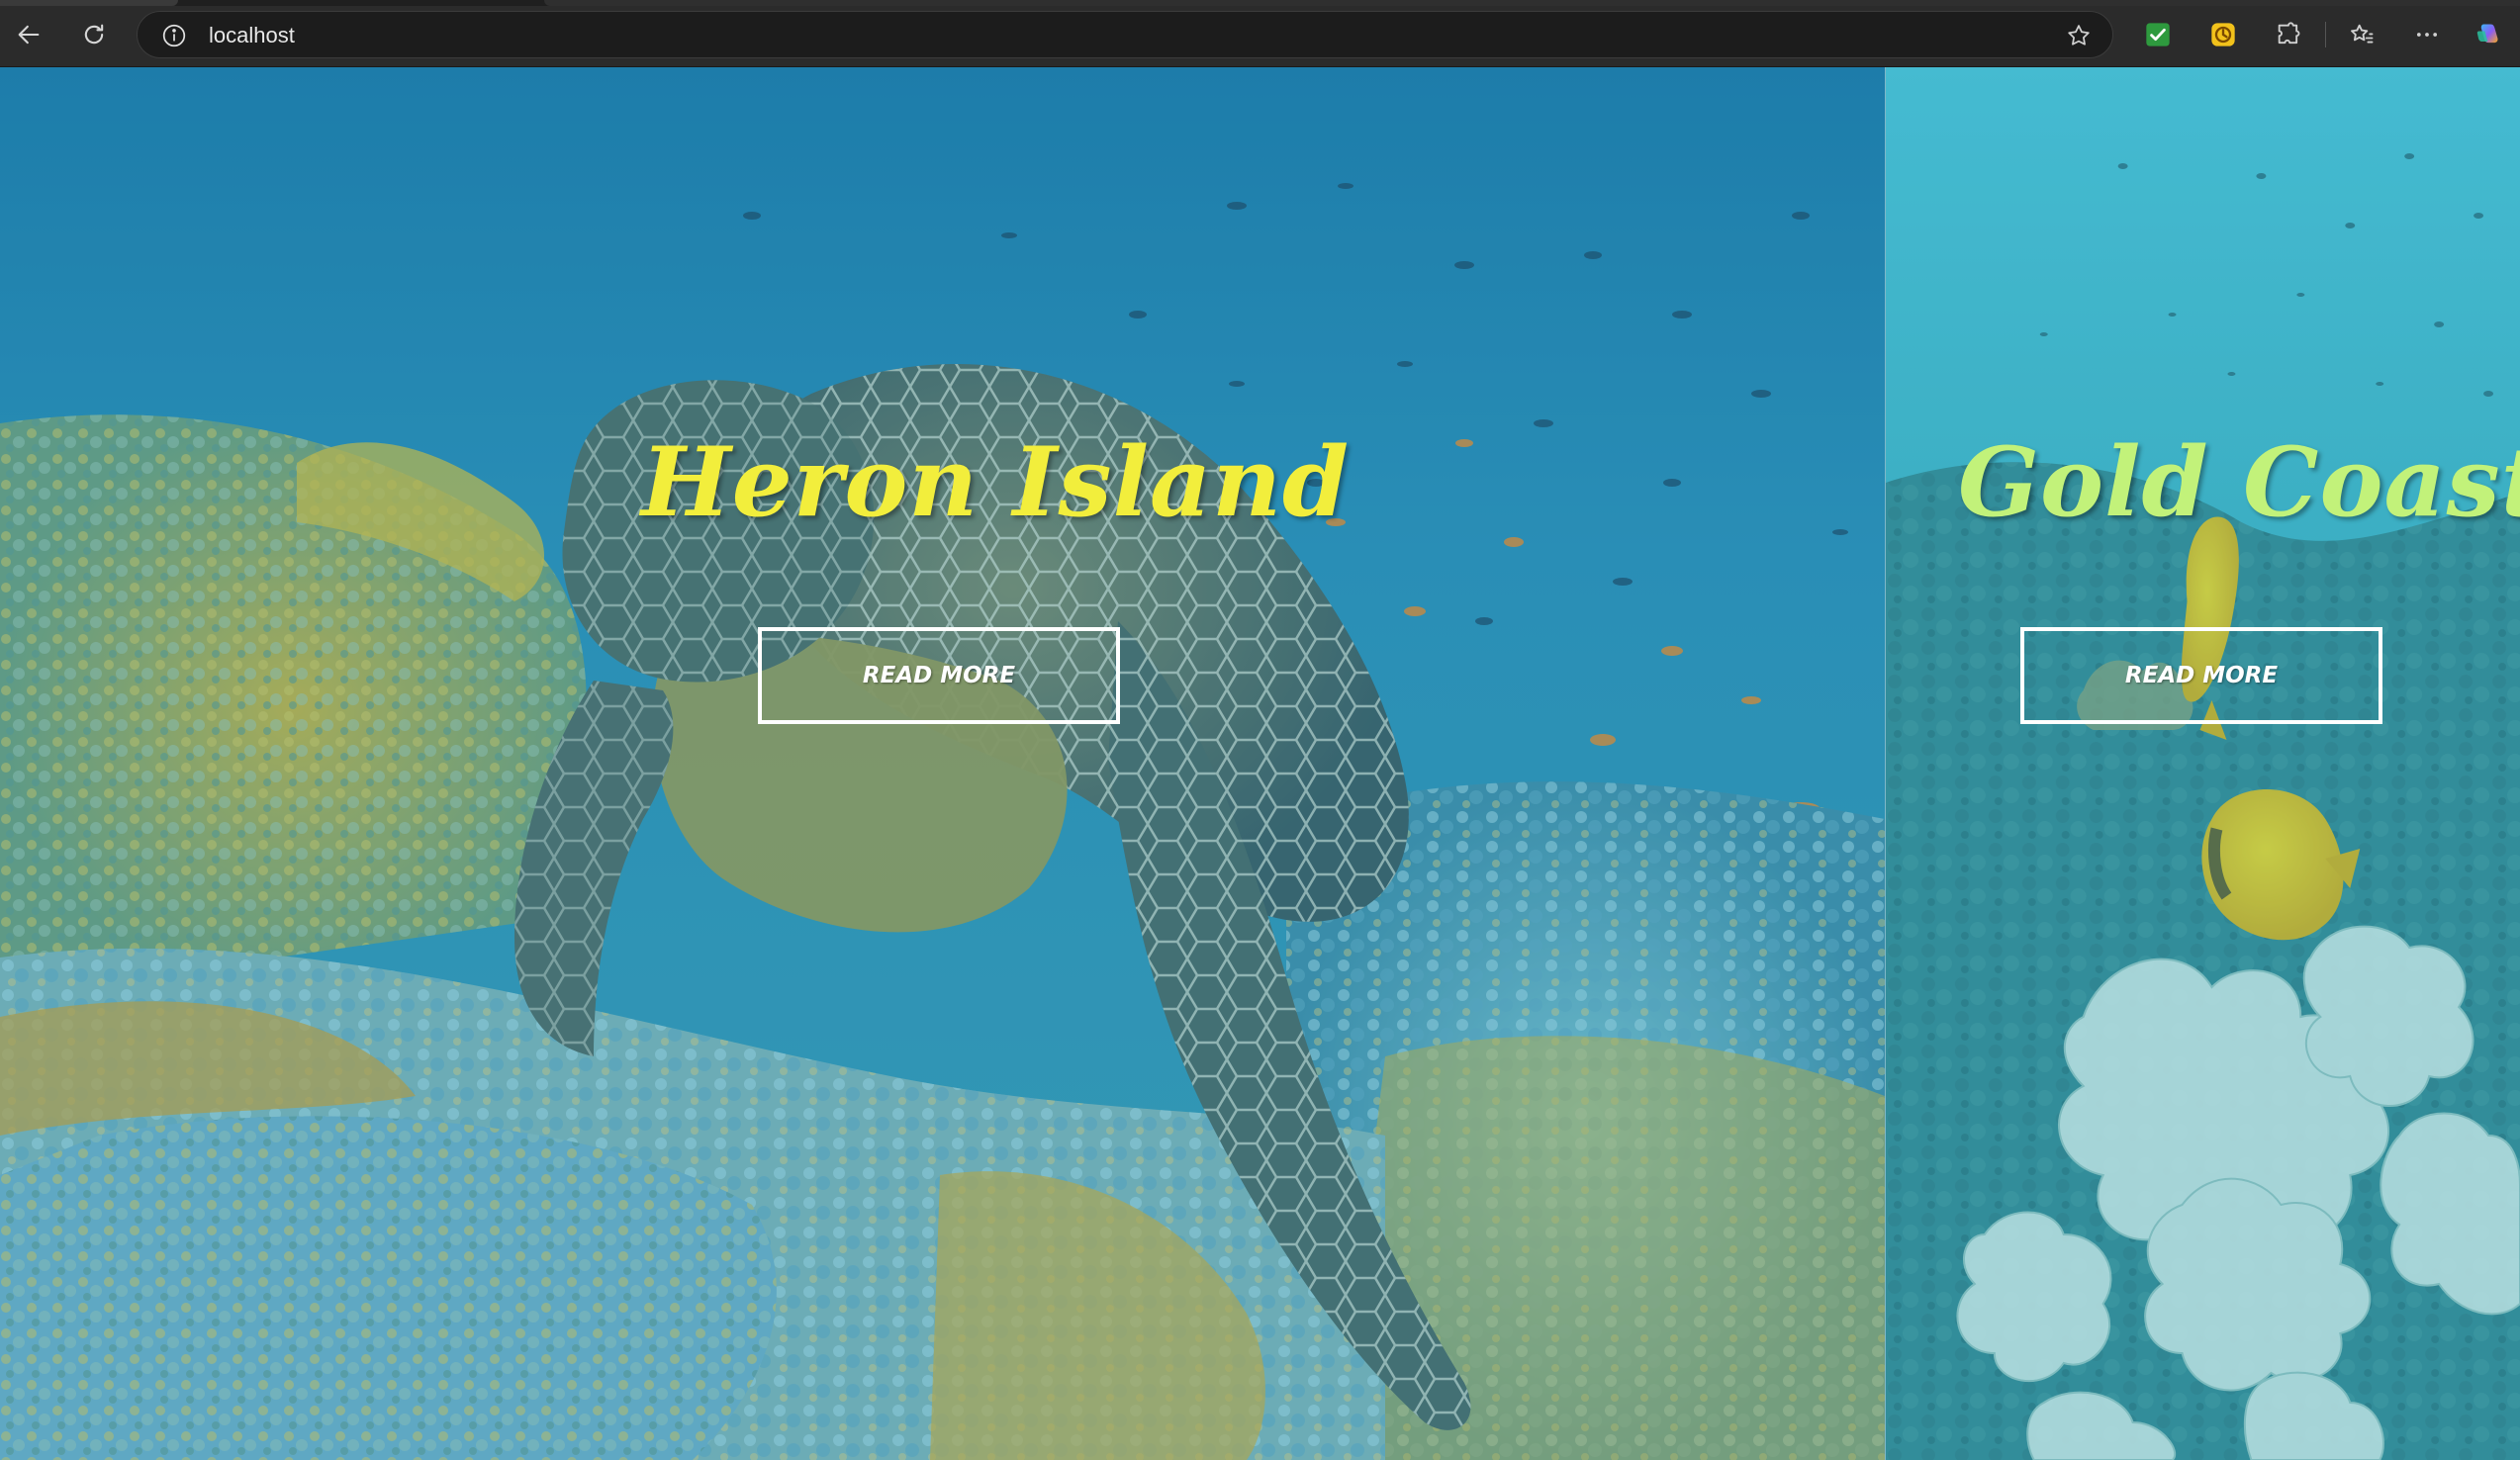 The image size is (2520, 1460). What do you see at coordinates (94, 34) in the screenshot?
I see `reload-icon` at bounding box center [94, 34].